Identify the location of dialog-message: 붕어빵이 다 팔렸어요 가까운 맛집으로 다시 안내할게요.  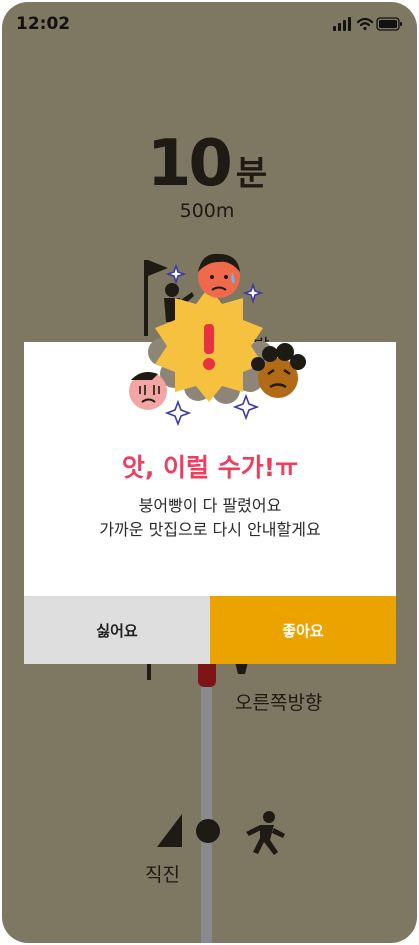
(210, 518).